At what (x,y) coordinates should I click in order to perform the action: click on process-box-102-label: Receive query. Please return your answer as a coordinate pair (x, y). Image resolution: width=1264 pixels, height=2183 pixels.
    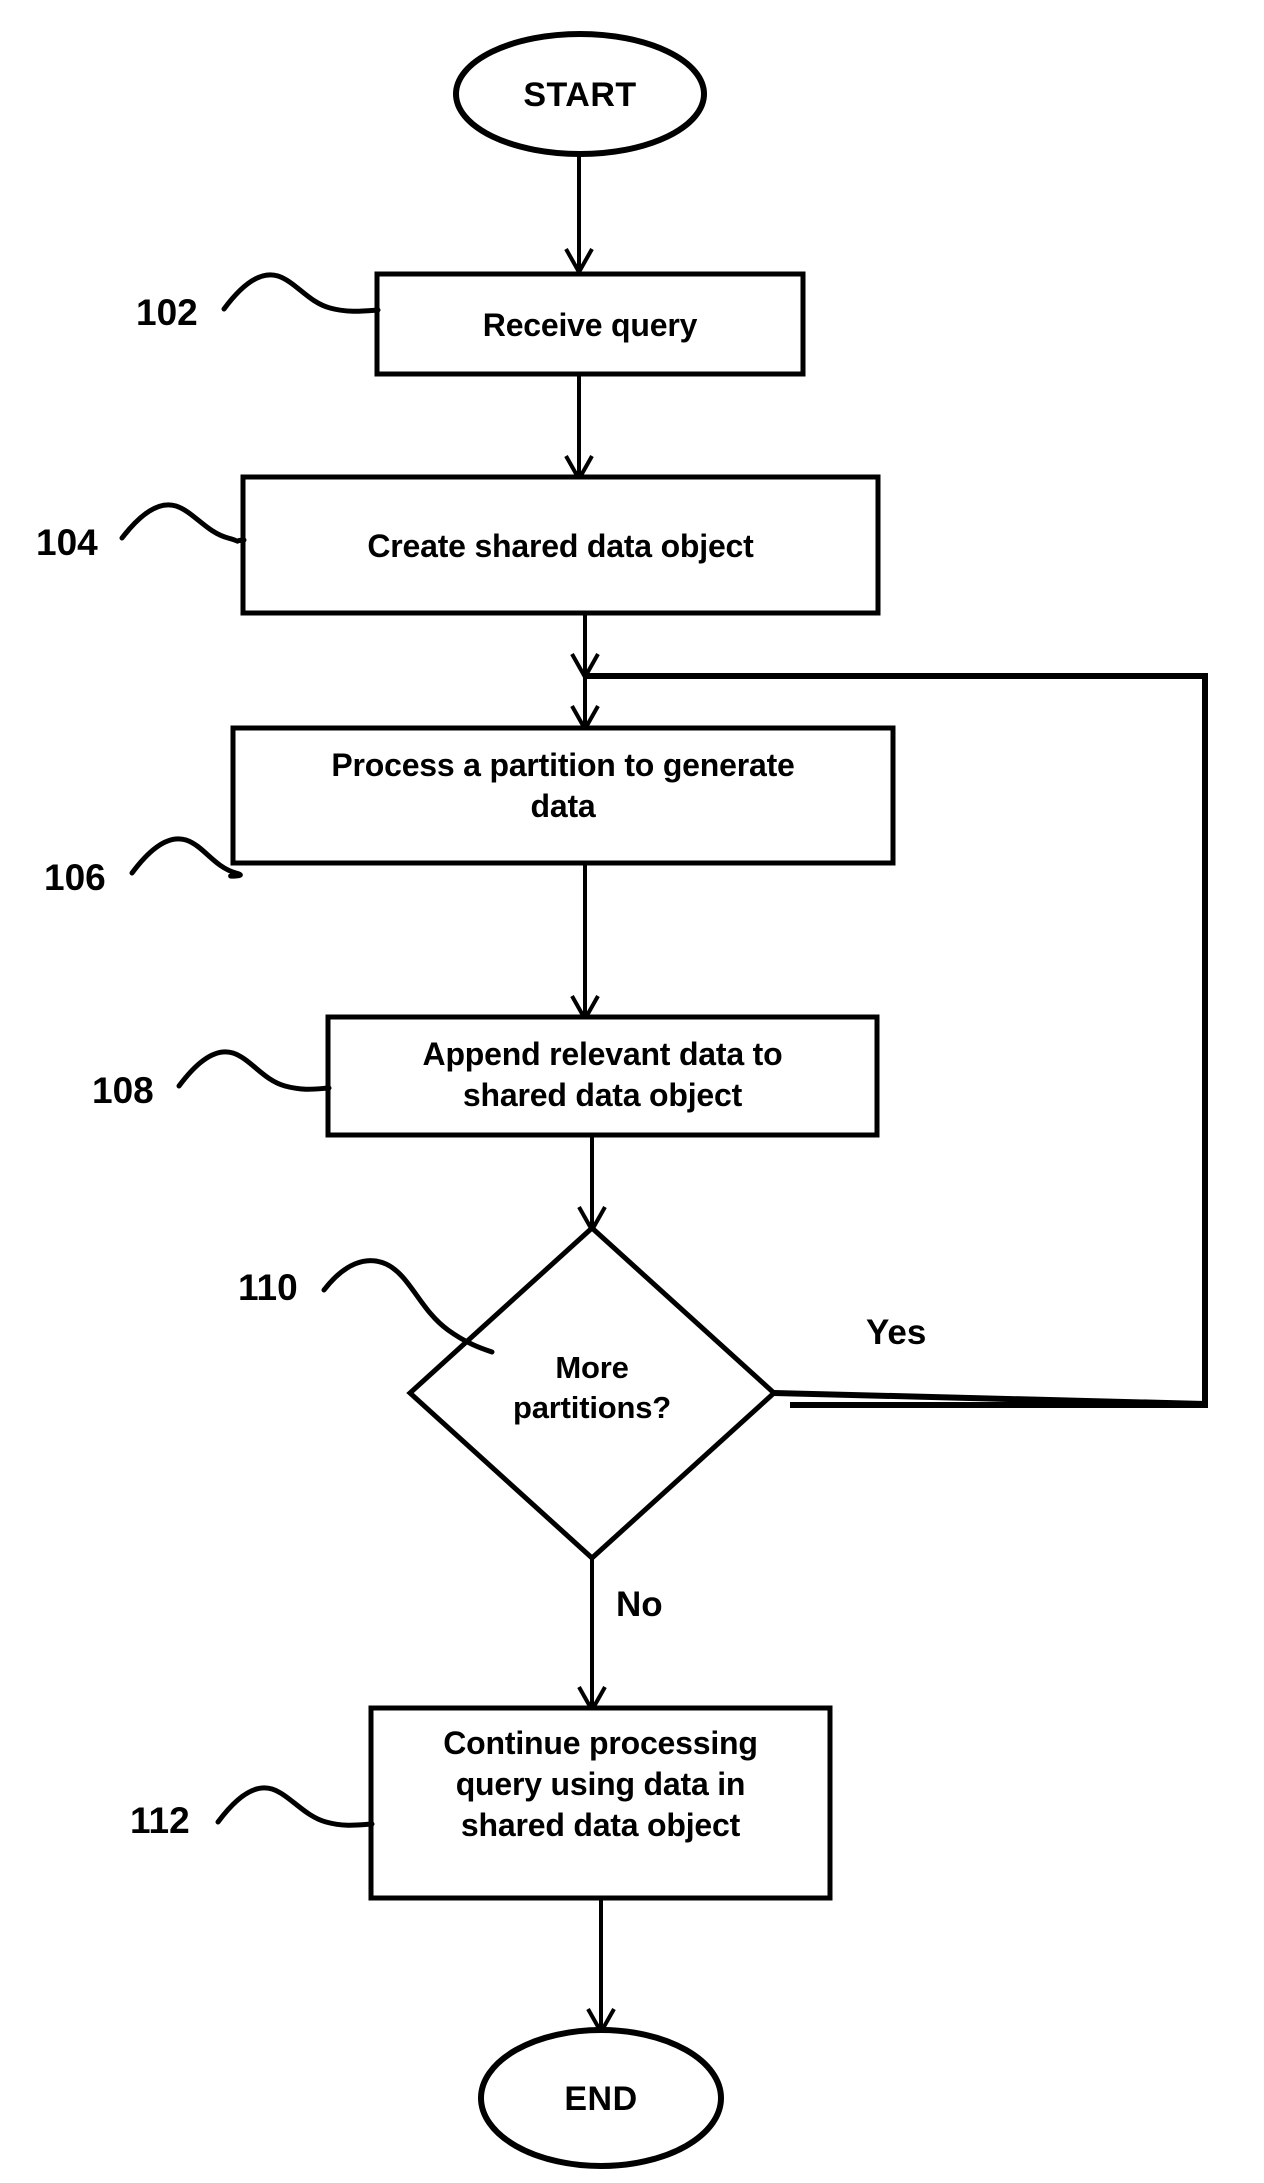
    Looking at the image, I should click on (590, 325).